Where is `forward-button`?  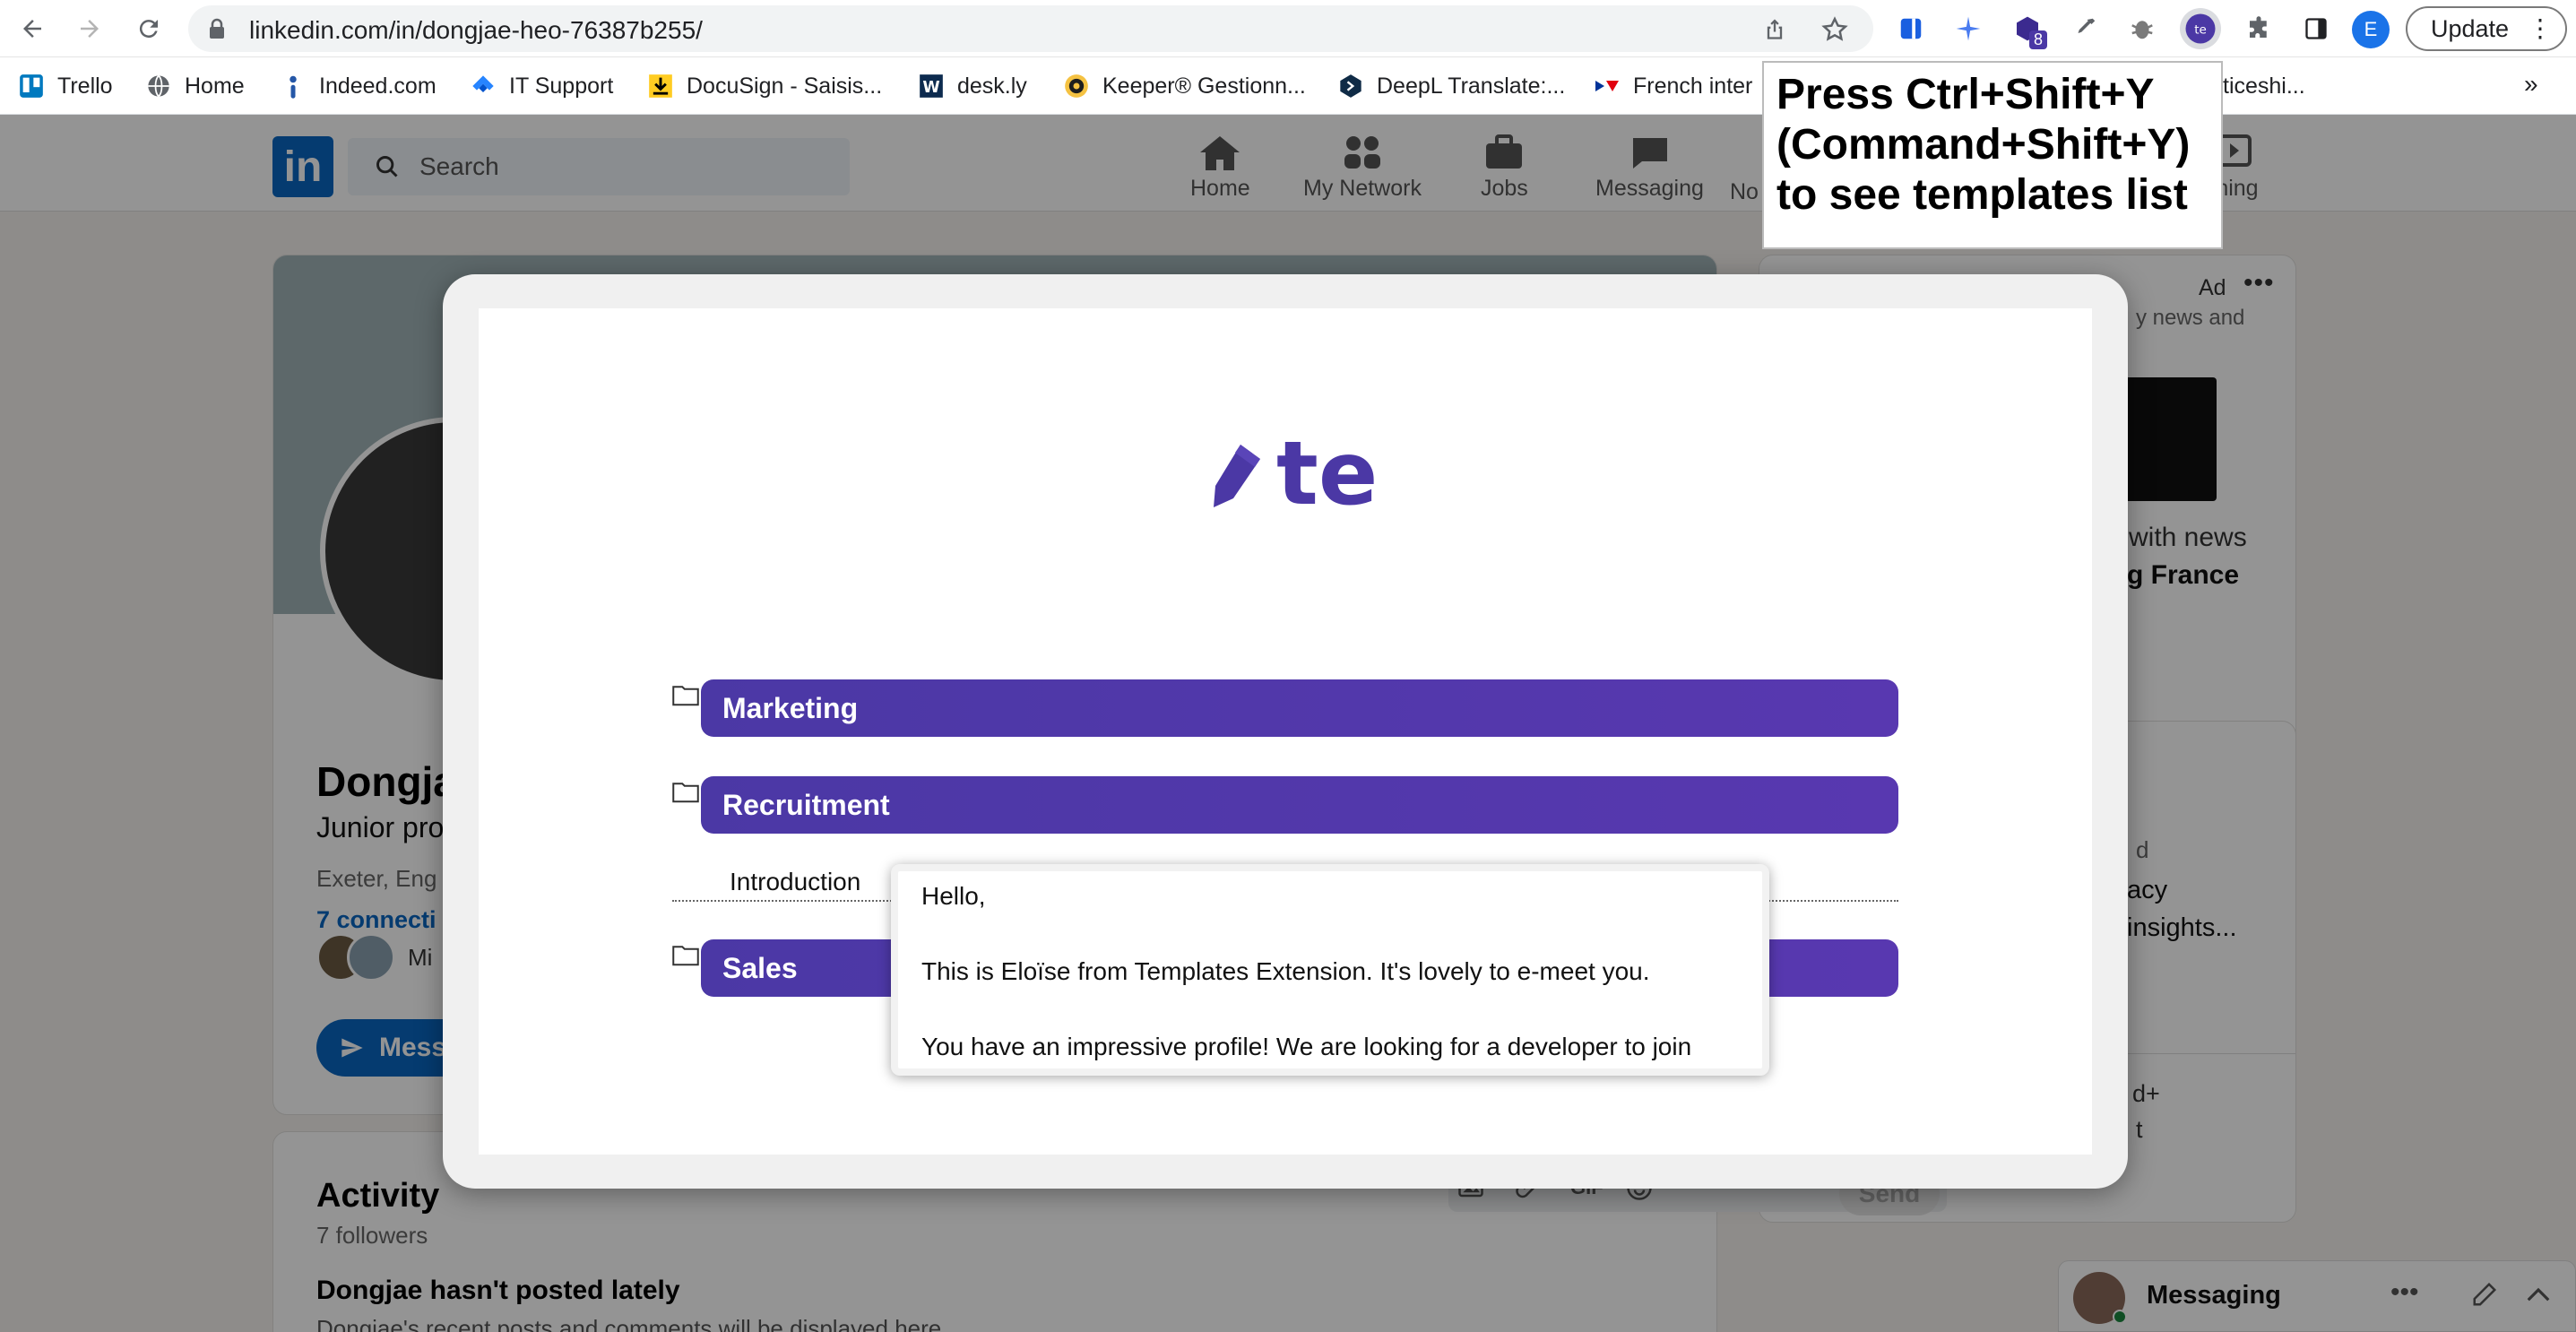 forward-button is located at coordinates (90, 29).